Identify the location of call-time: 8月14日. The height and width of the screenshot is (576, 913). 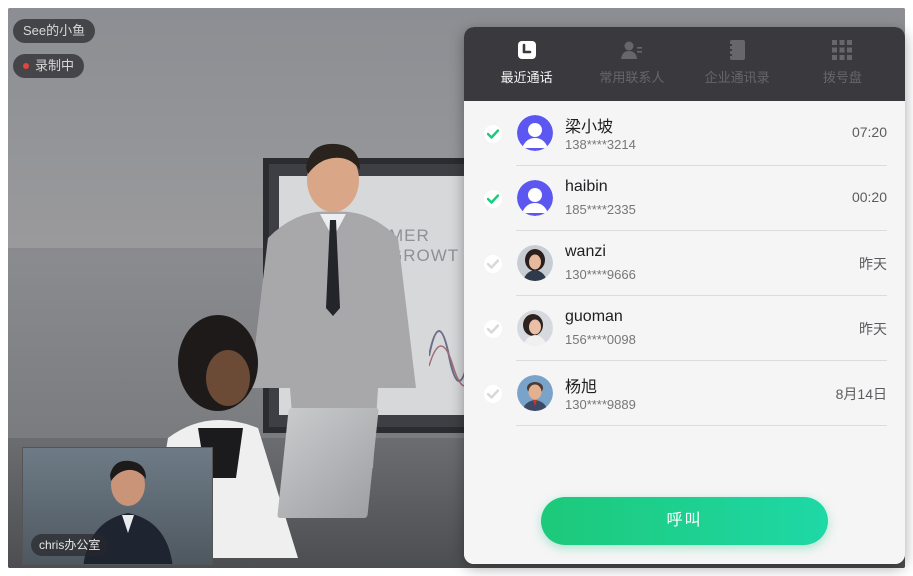
(861, 394).